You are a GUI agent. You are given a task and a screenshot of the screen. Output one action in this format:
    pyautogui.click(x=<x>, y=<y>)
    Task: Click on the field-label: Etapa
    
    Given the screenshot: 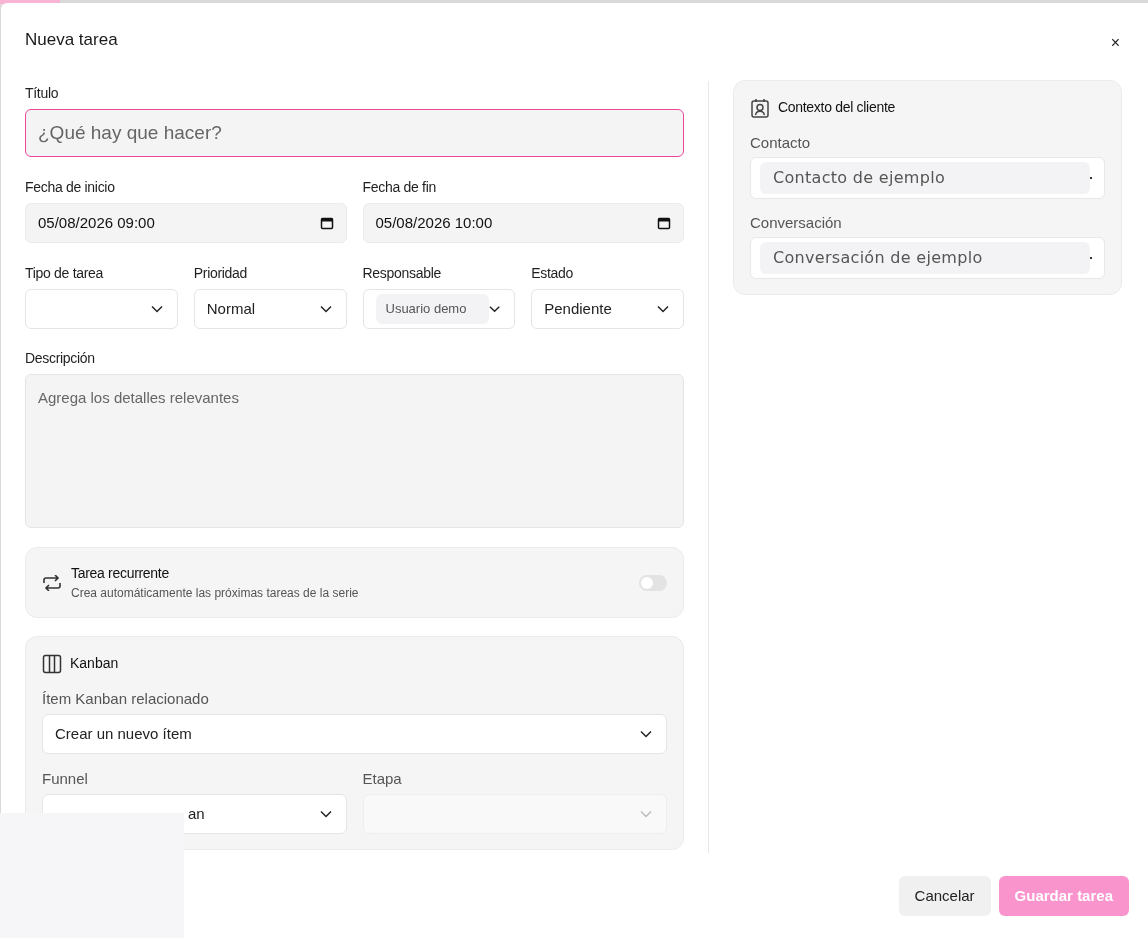 What is the action you would take?
    pyautogui.click(x=382, y=779)
    